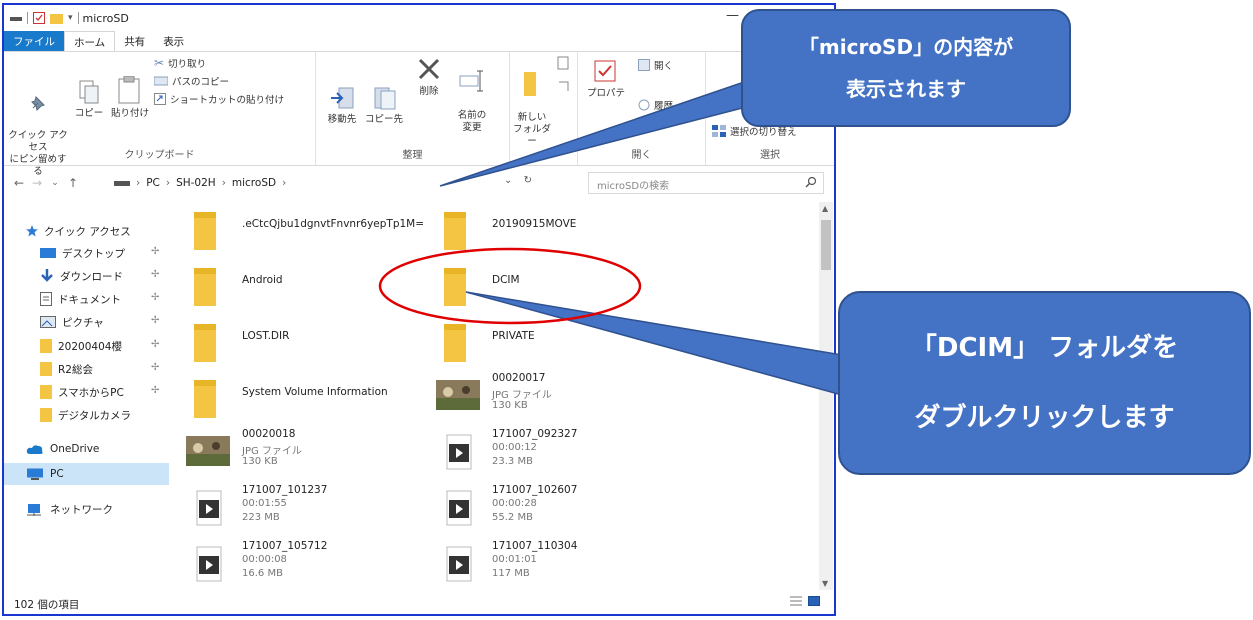 The image size is (1253, 620). I want to click on nav-item-2: ダウンロード ✢, so click(86, 276).